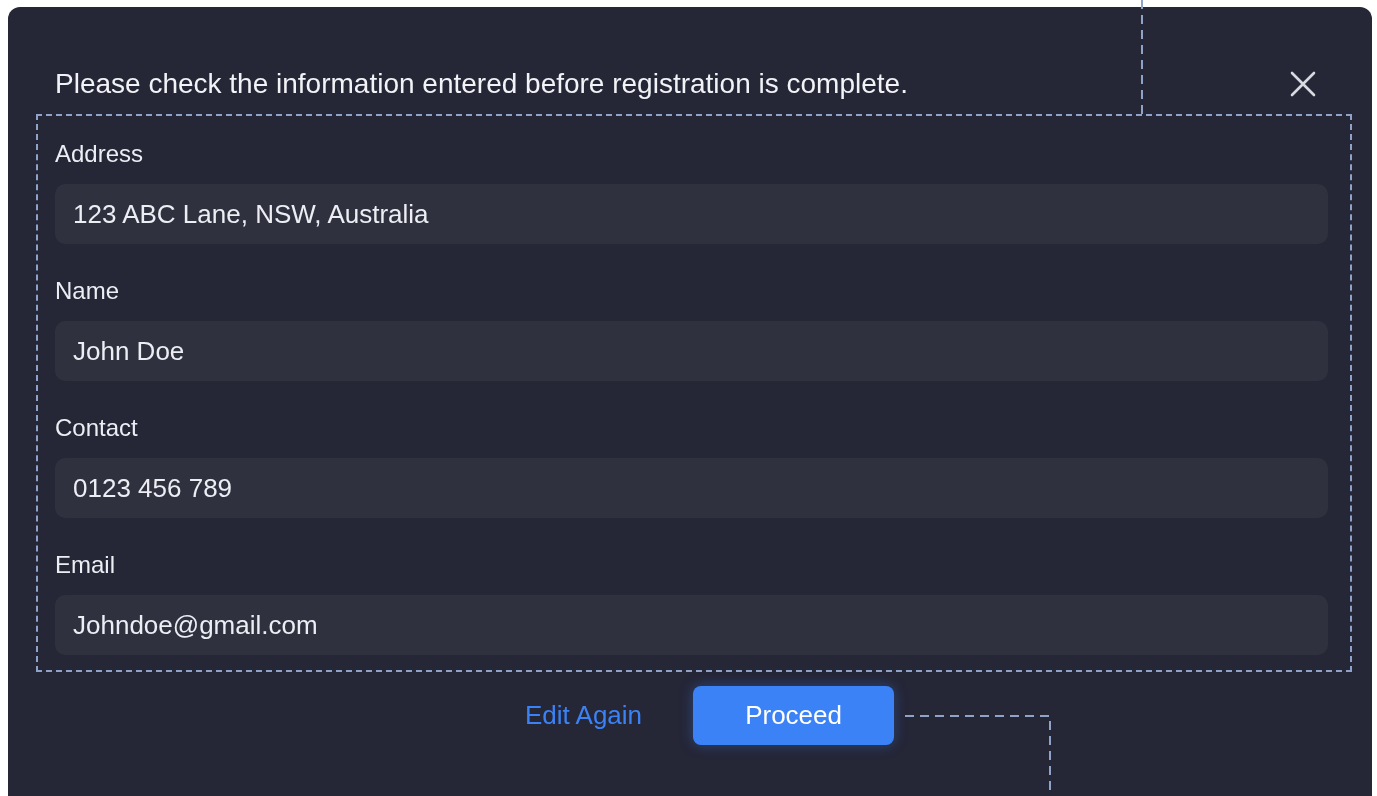 This screenshot has width=1377, height=796. I want to click on close-icon, so click(1303, 83).